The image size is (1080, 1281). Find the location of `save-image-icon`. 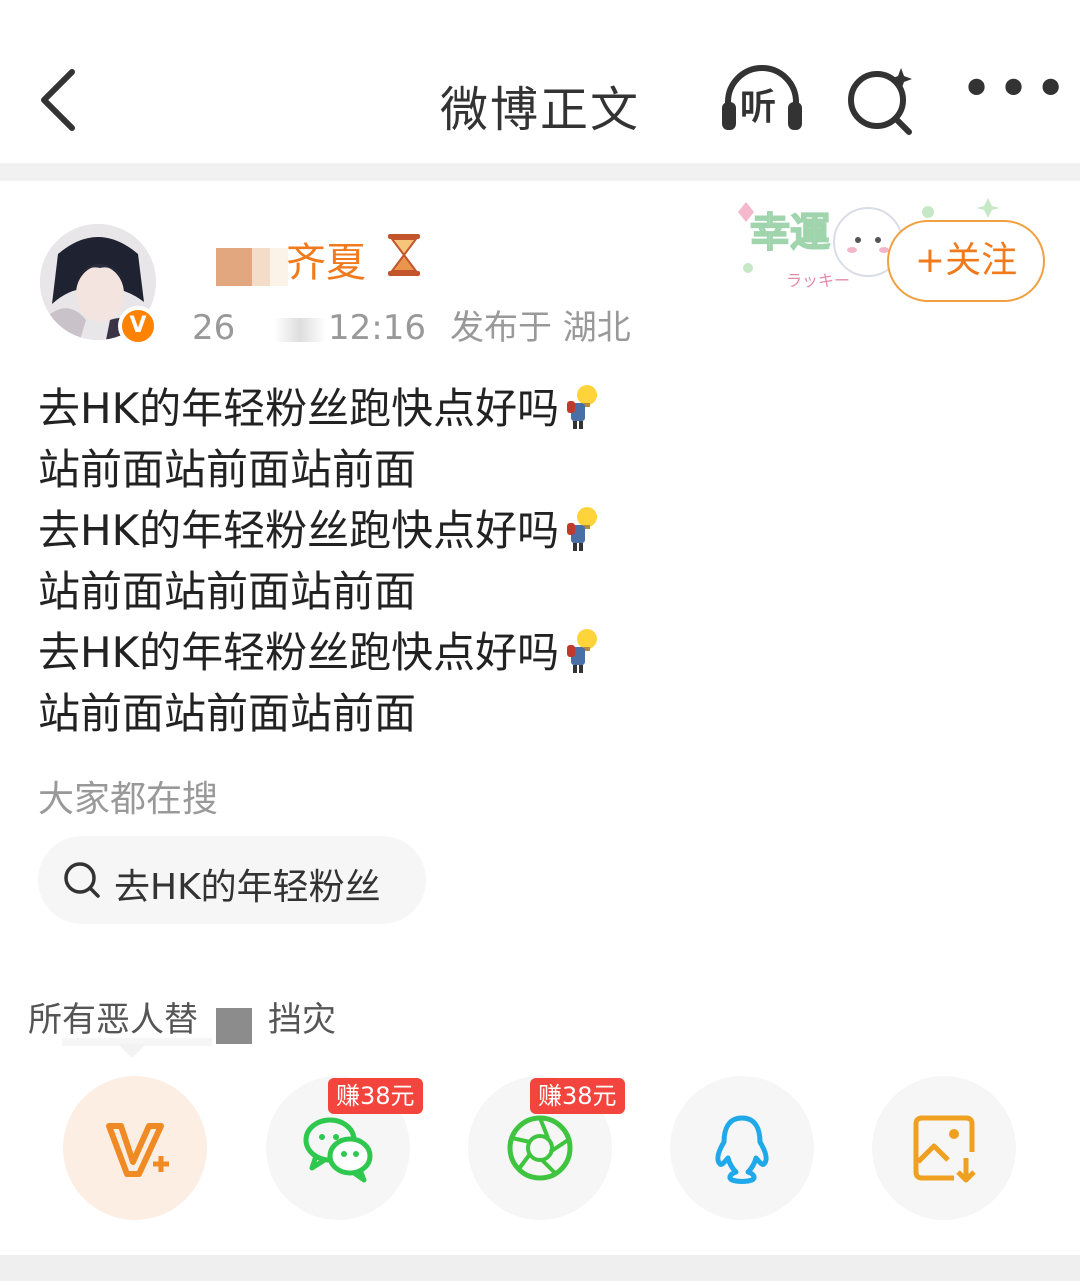

save-image-icon is located at coordinates (944, 1149).